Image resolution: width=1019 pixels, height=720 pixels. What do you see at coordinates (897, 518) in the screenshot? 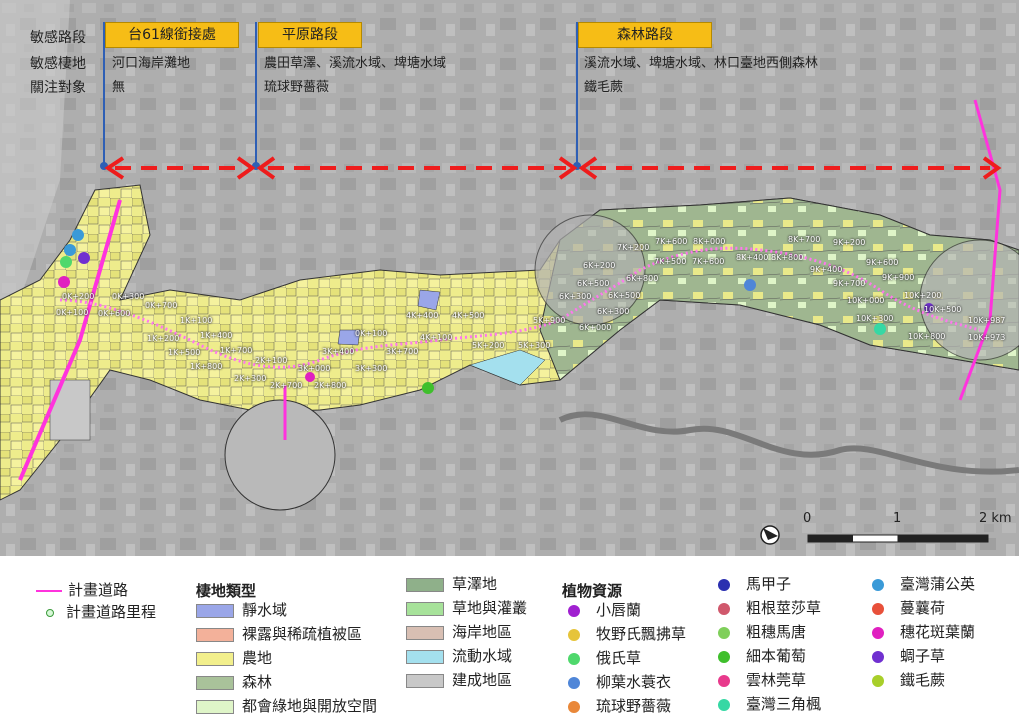
I see `scale-tick-1: 1` at bounding box center [897, 518].